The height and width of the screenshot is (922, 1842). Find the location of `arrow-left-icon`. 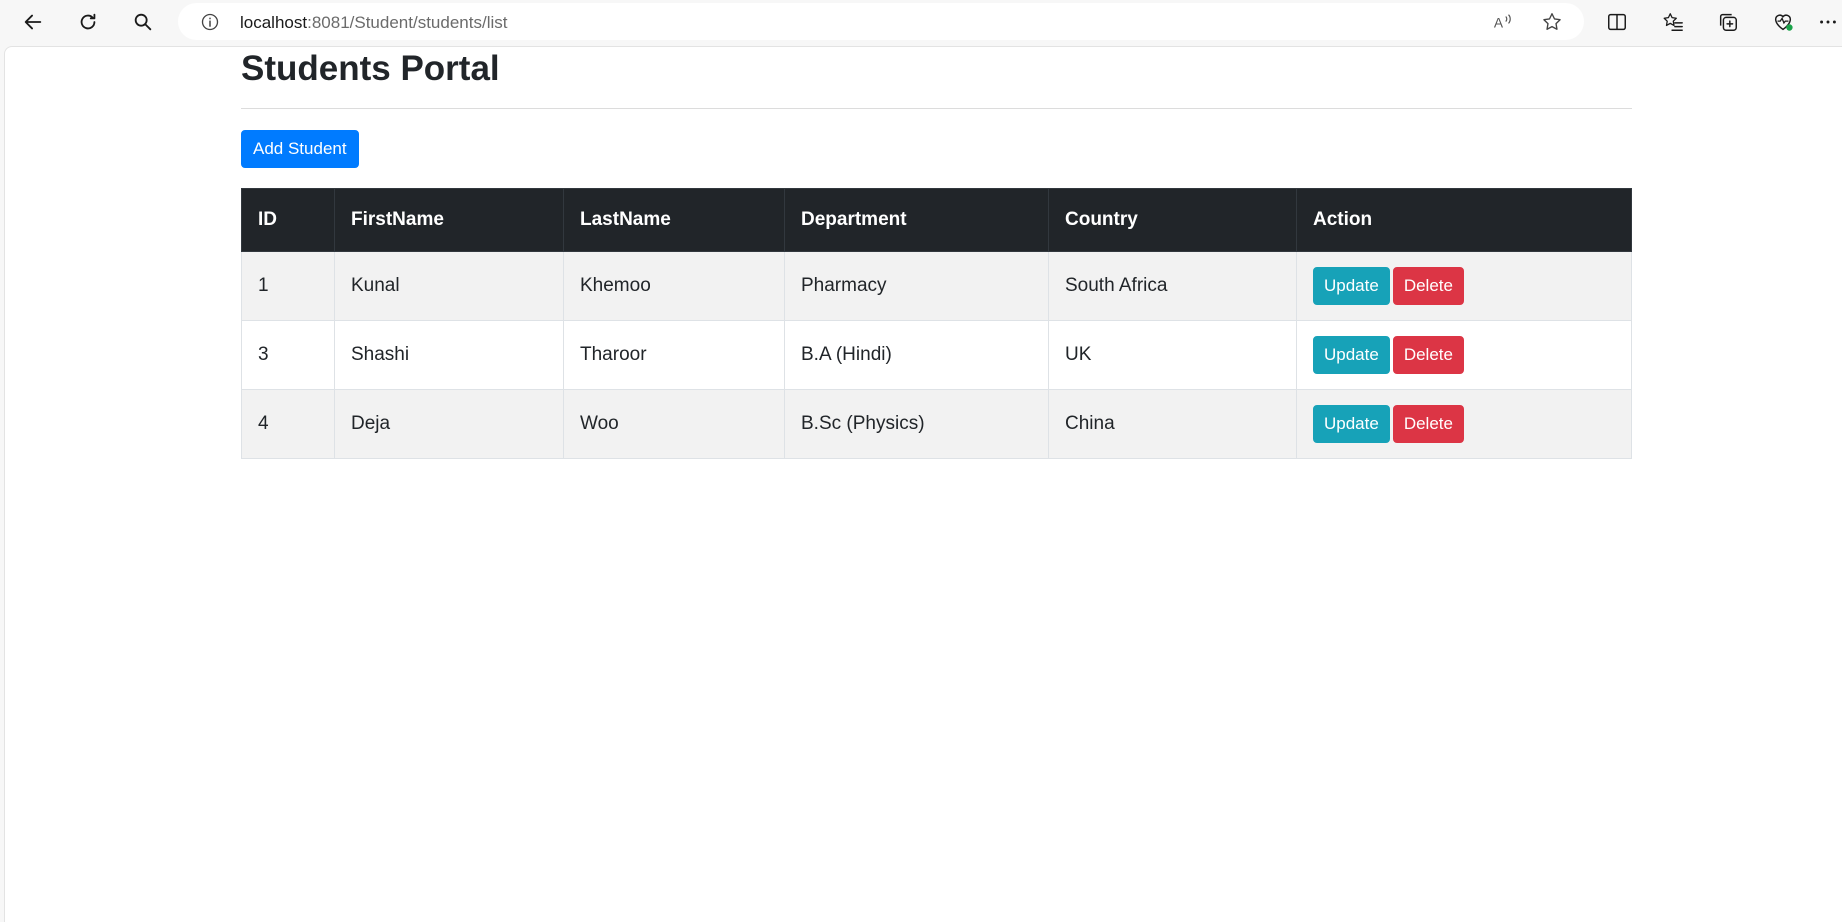

arrow-left-icon is located at coordinates (33, 22).